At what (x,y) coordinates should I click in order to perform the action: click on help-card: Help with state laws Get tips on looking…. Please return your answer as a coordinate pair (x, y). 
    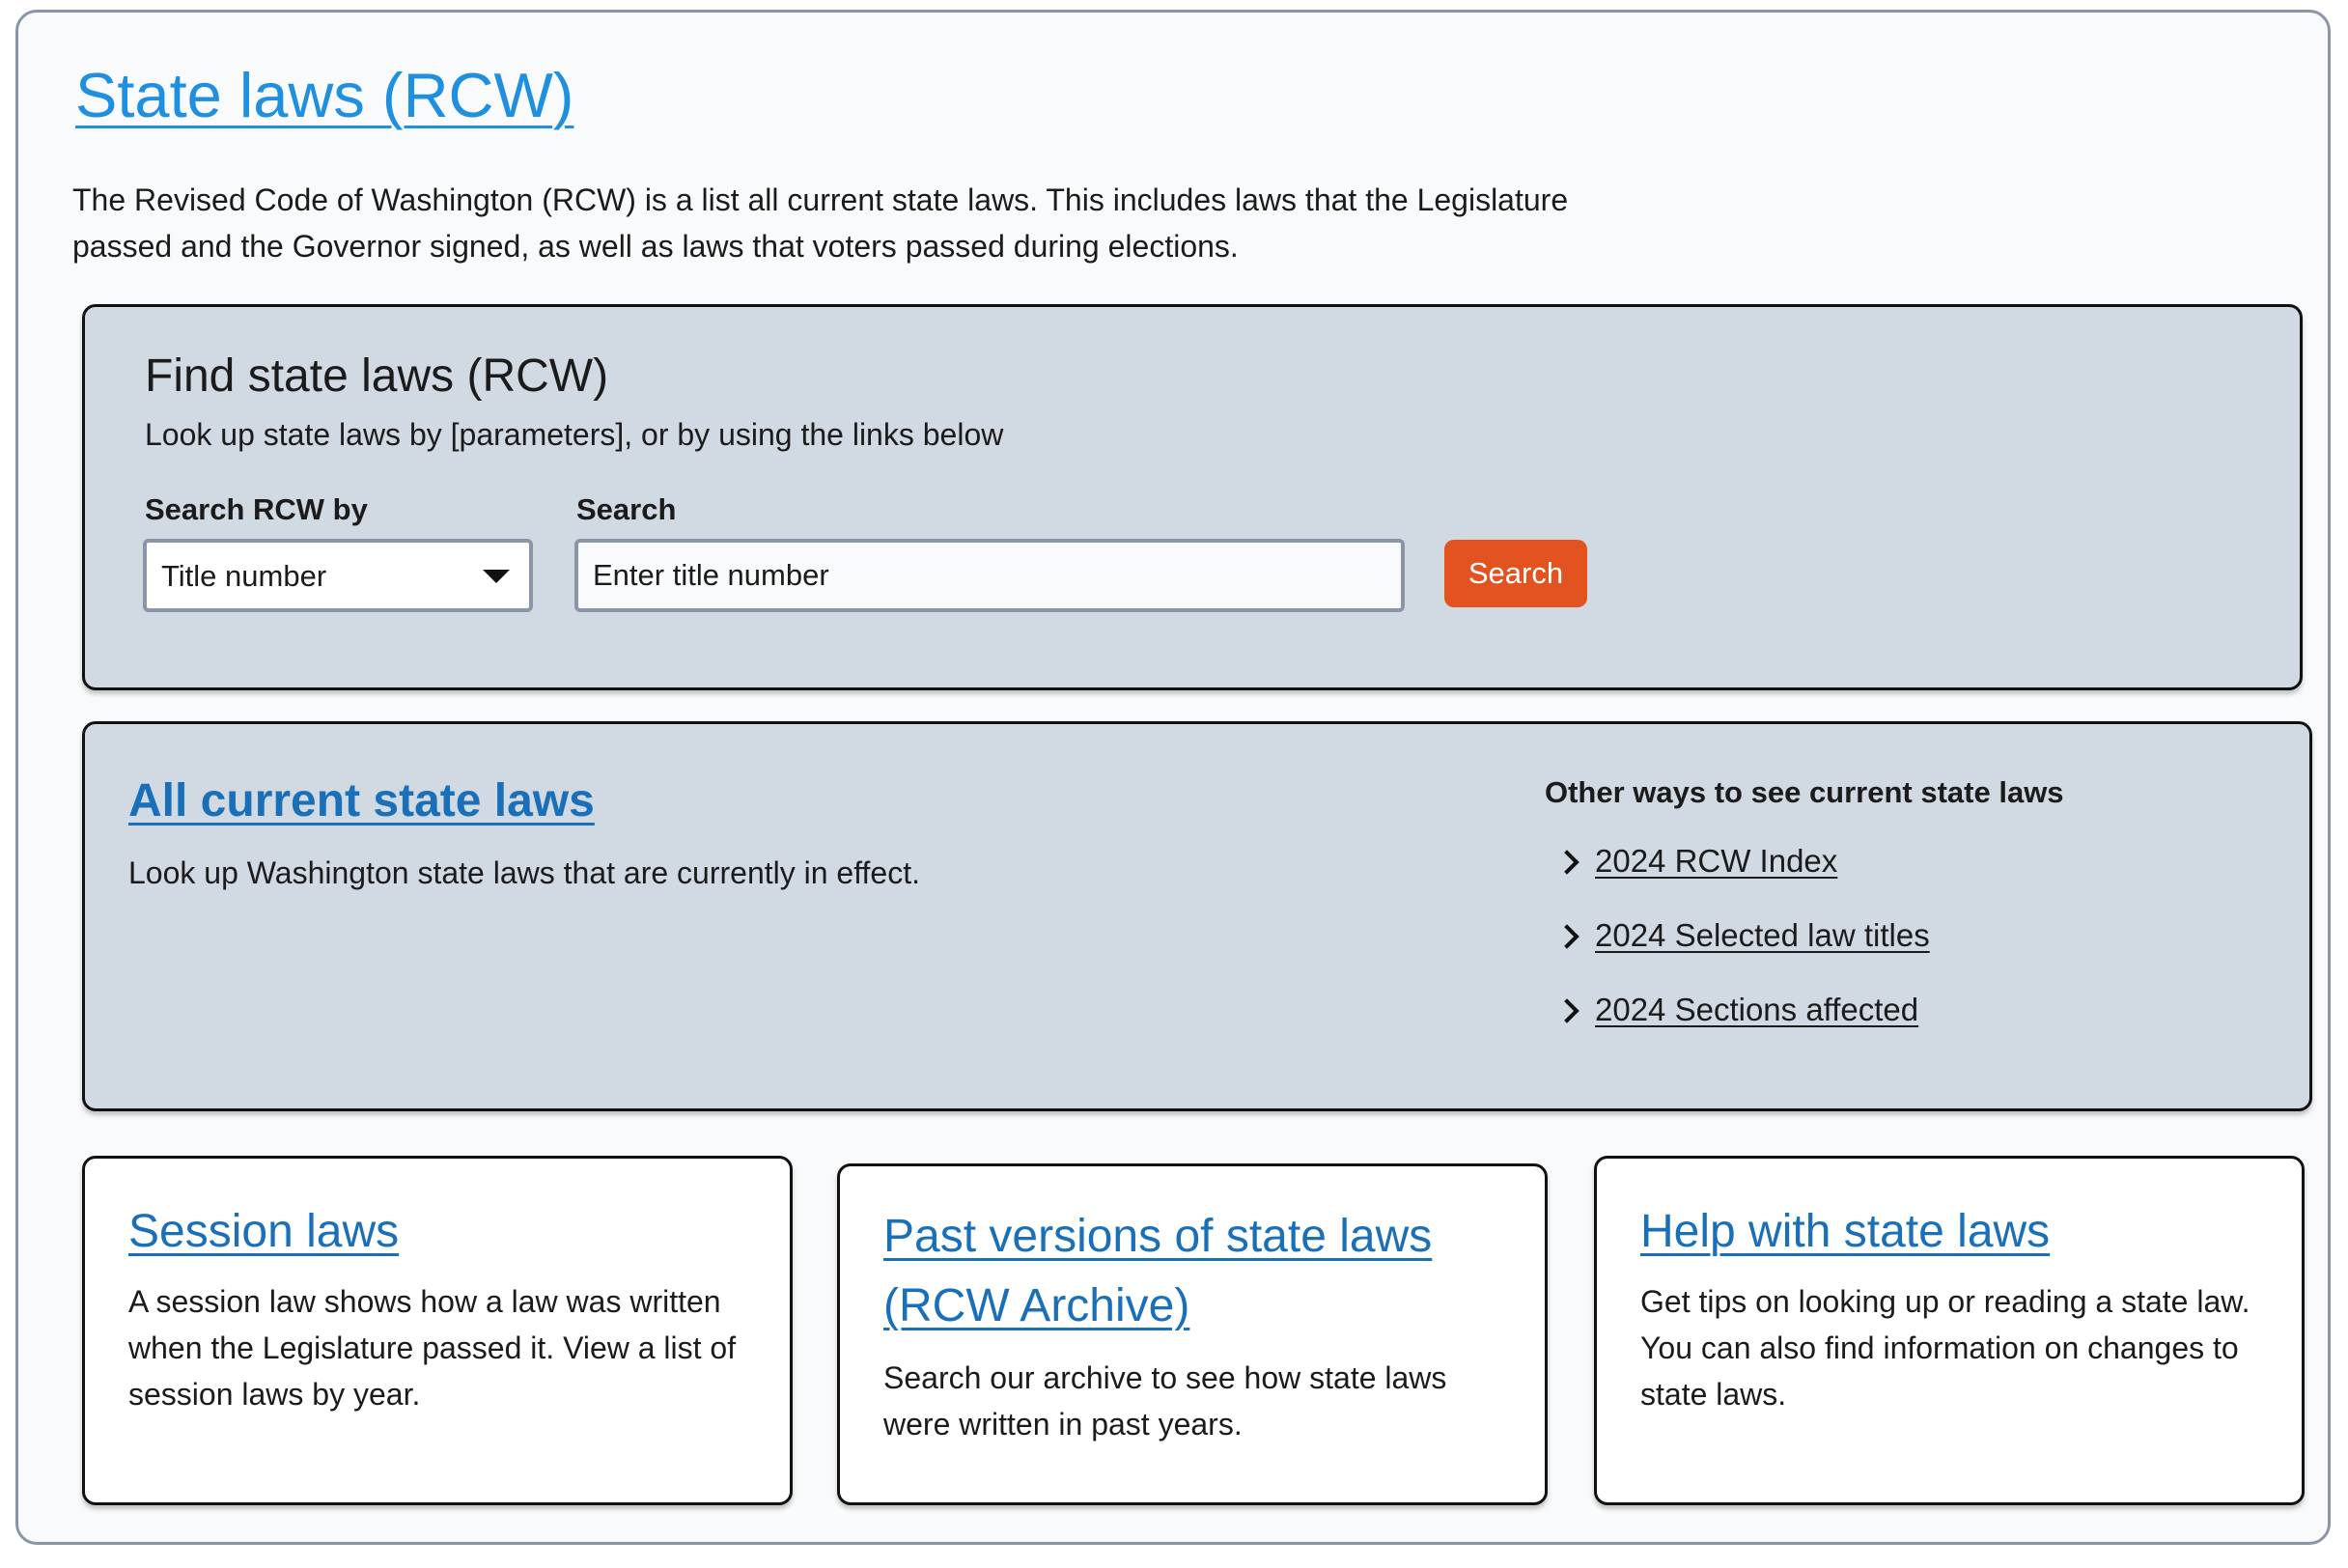
    Looking at the image, I should click on (1949, 1331).